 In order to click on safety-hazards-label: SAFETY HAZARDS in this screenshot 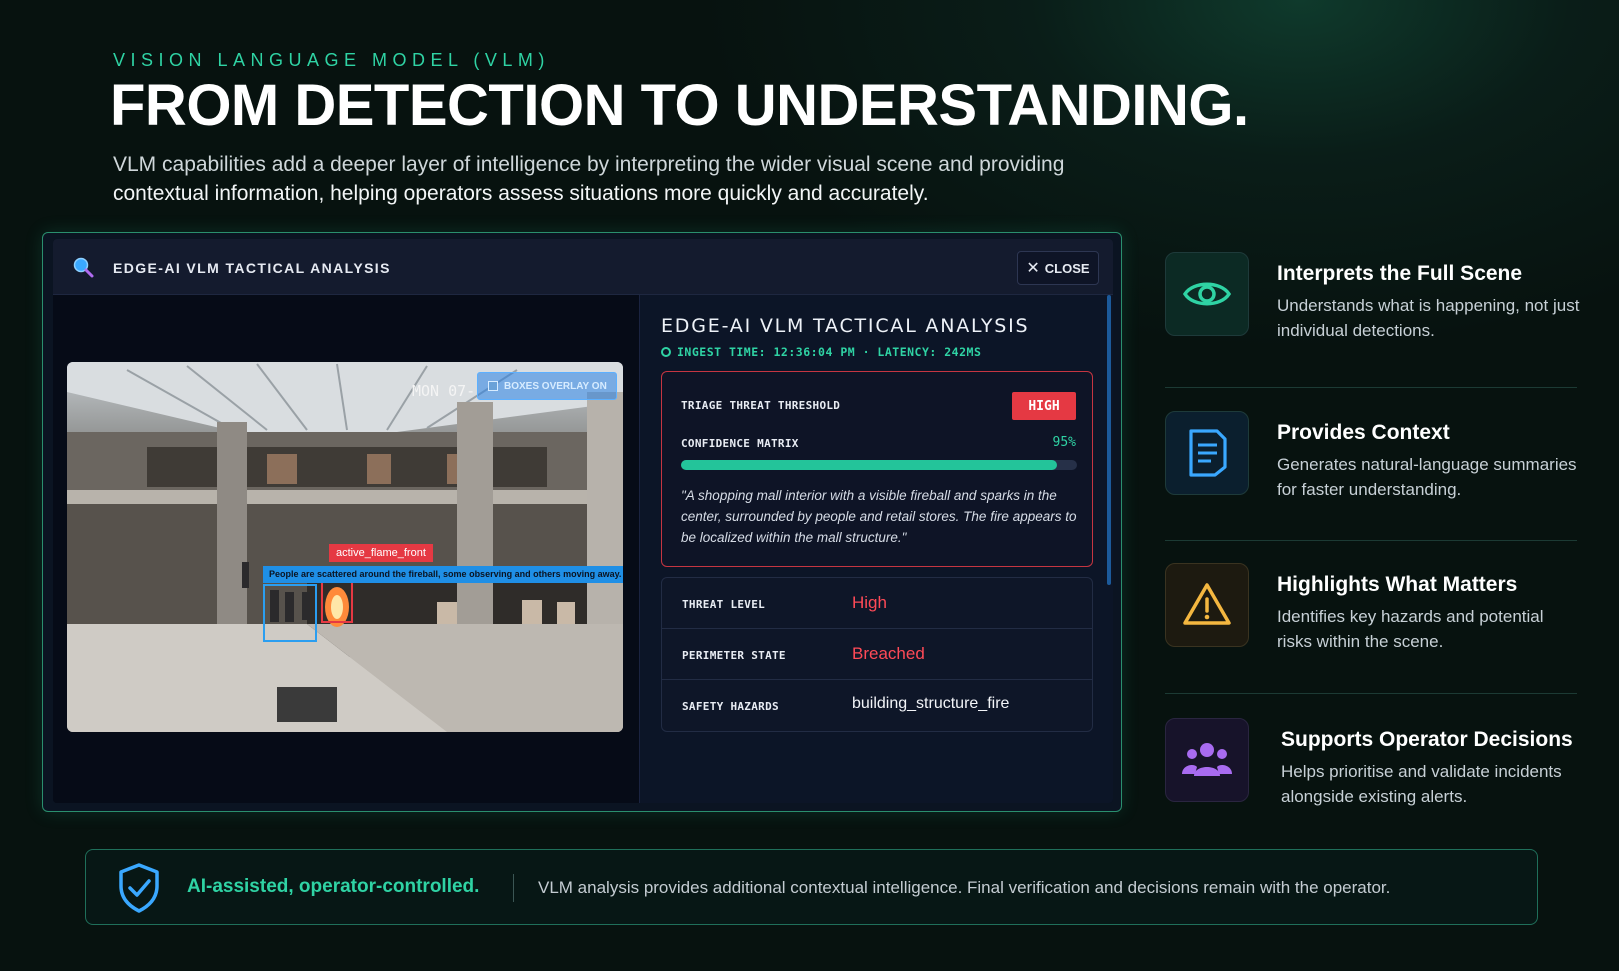, I will do `click(730, 706)`.